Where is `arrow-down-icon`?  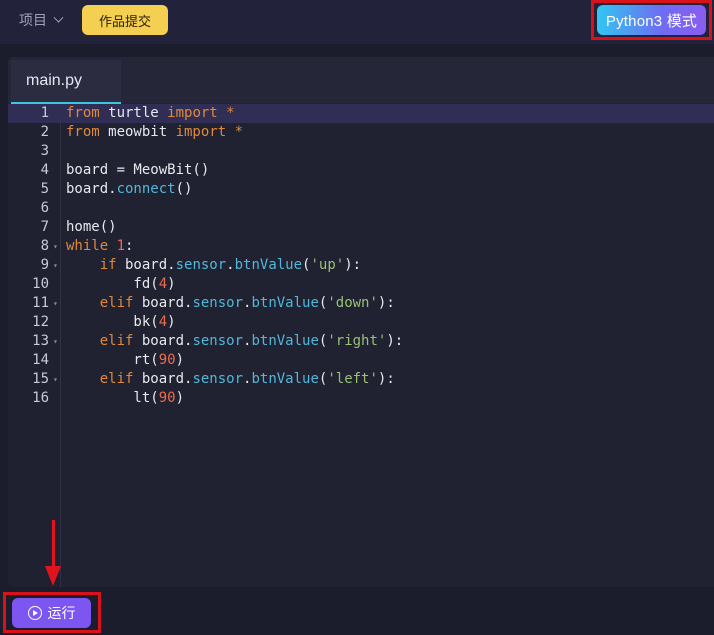
arrow-down-icon is located at coordinates (53, 576).